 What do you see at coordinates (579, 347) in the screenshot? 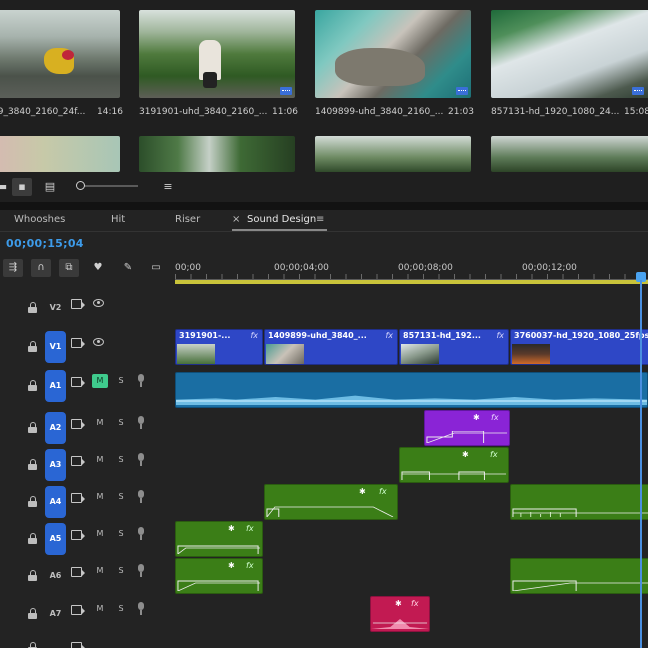
I see `video-clip: 3760037-hd_1920_1080_25fps.m` at bounding box center [579, 347].